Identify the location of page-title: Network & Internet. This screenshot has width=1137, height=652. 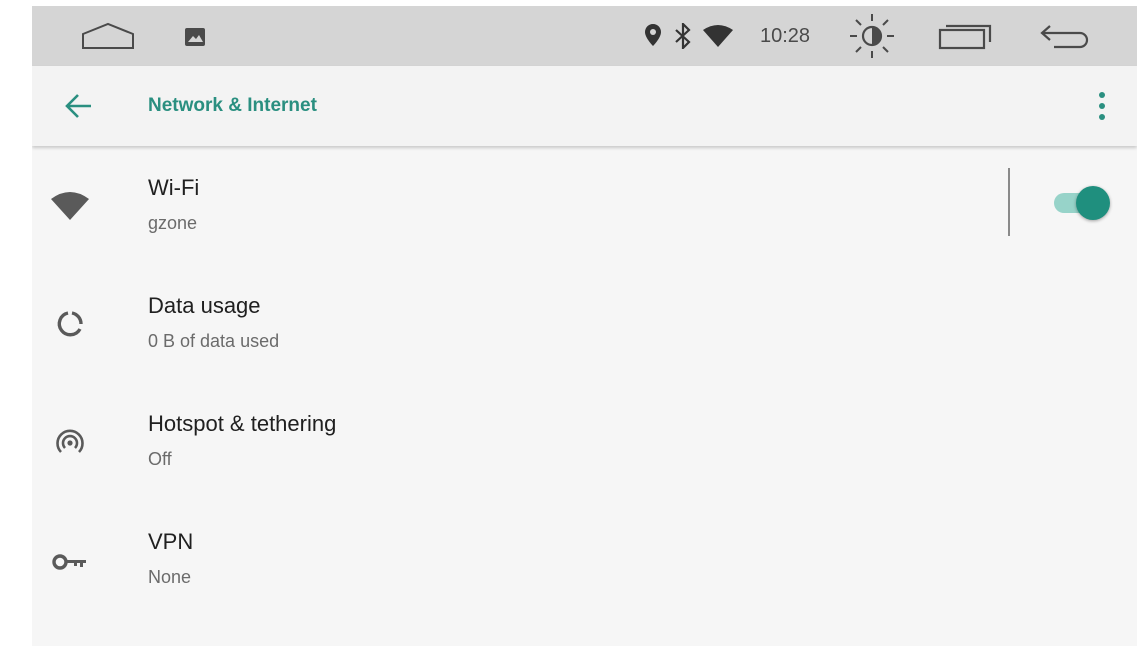
(232, 105).